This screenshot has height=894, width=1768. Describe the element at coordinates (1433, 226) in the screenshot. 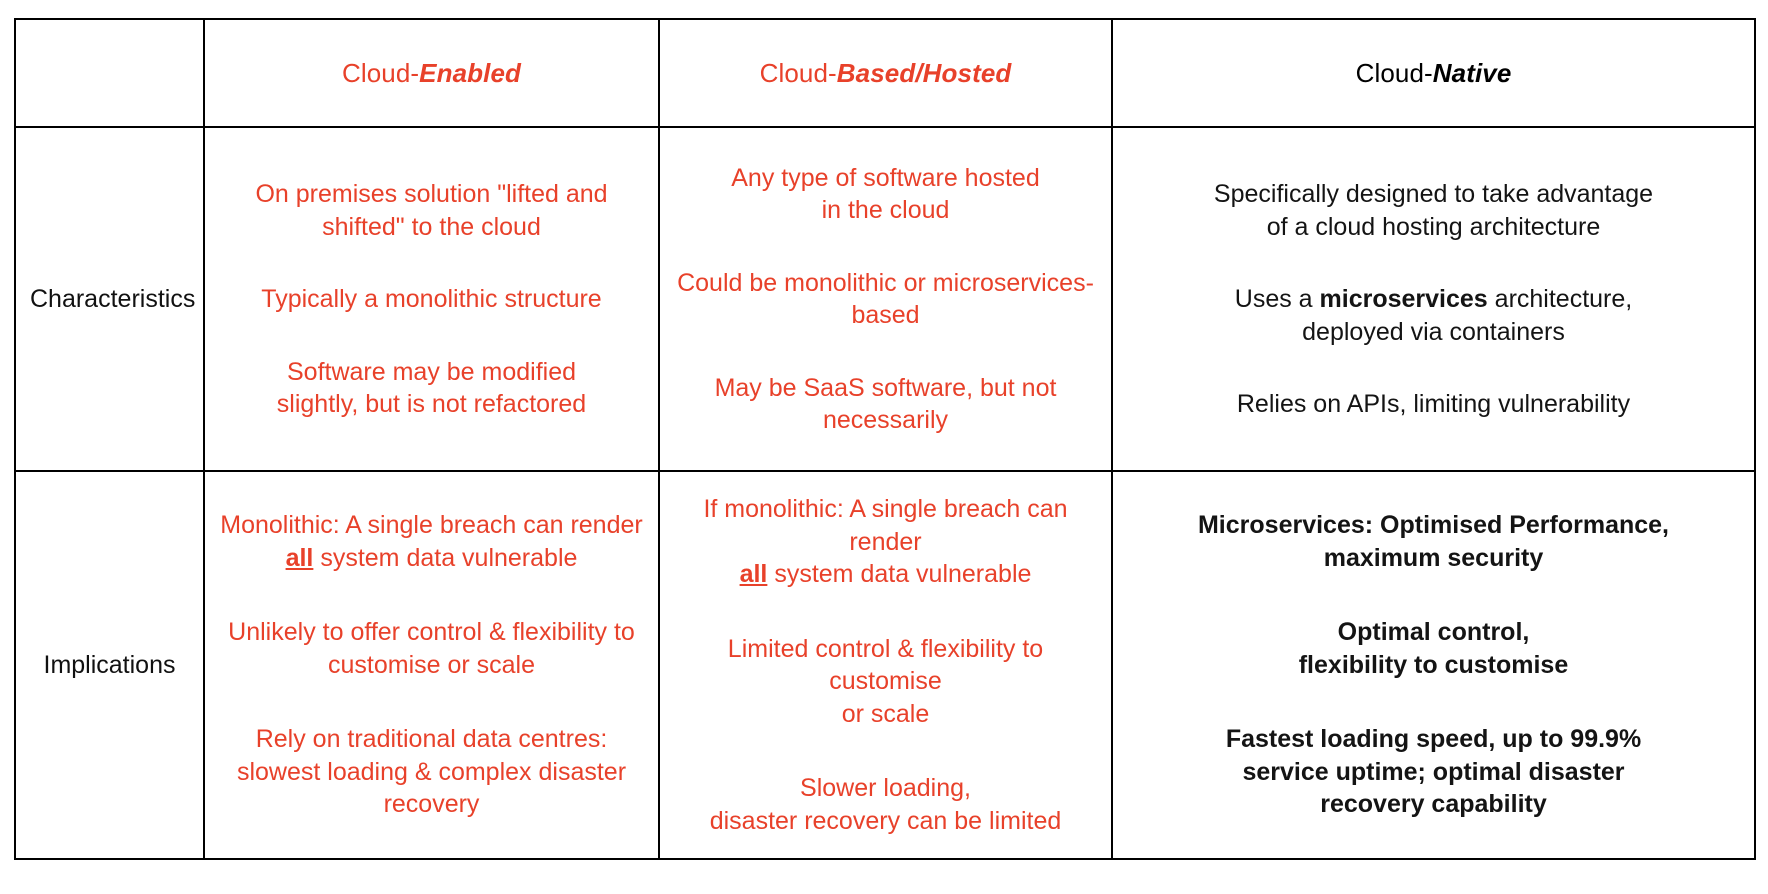

I see `line: of a cloud hosting architecture` at that location.